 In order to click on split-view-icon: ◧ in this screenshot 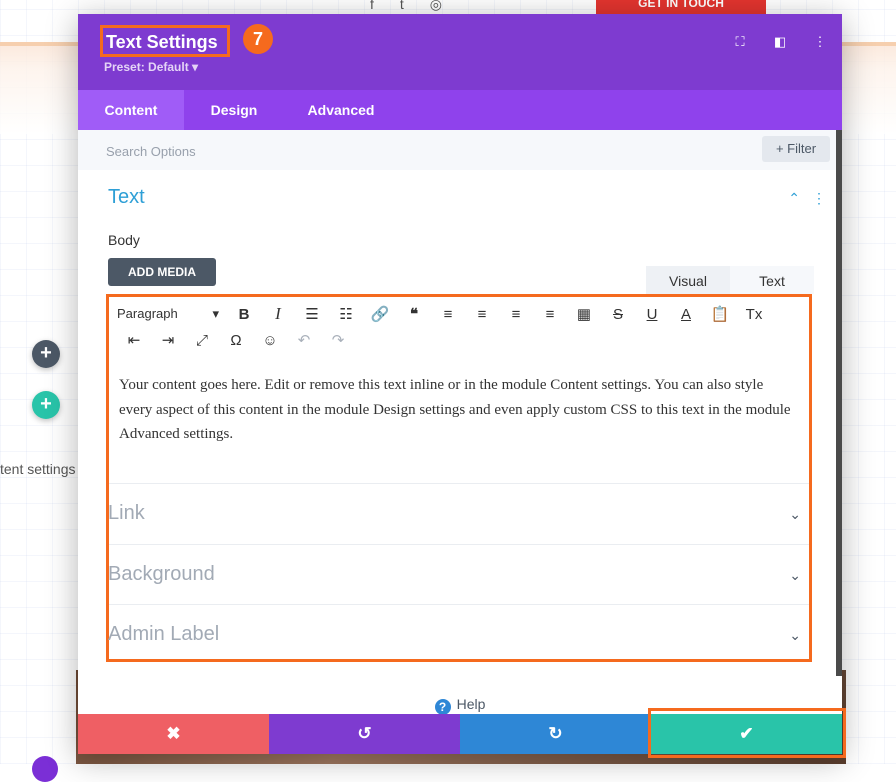, I will do `click(780, 42)`.